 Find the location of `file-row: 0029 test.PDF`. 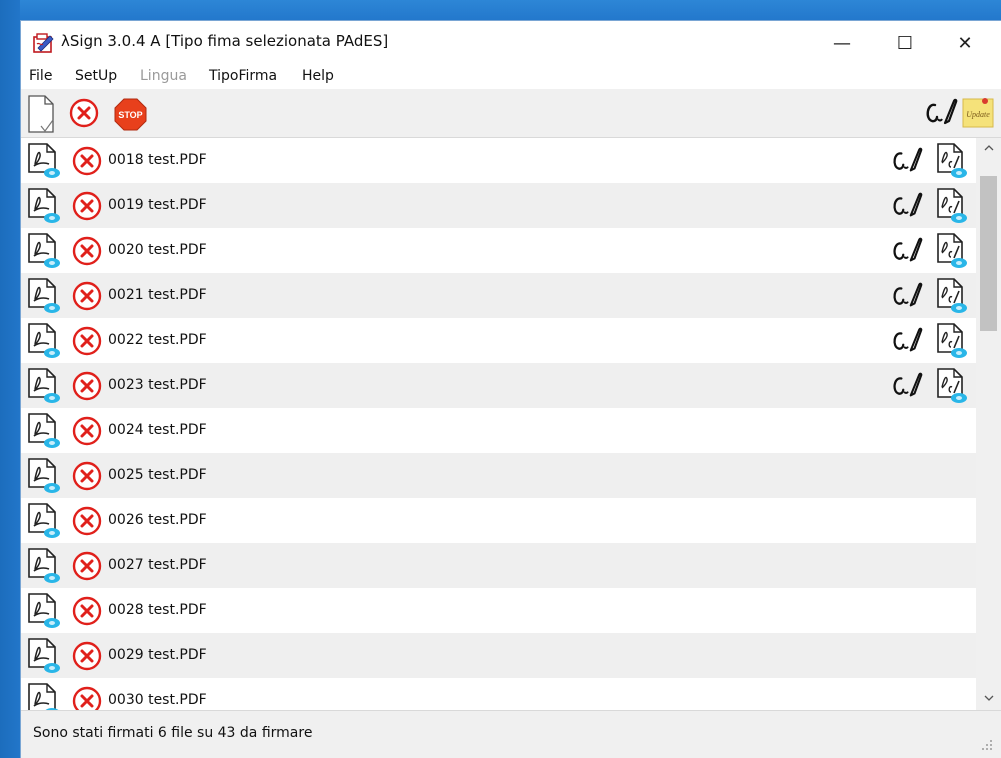

file-row: 0029 test.PDF is located at coordinates (498, 655).